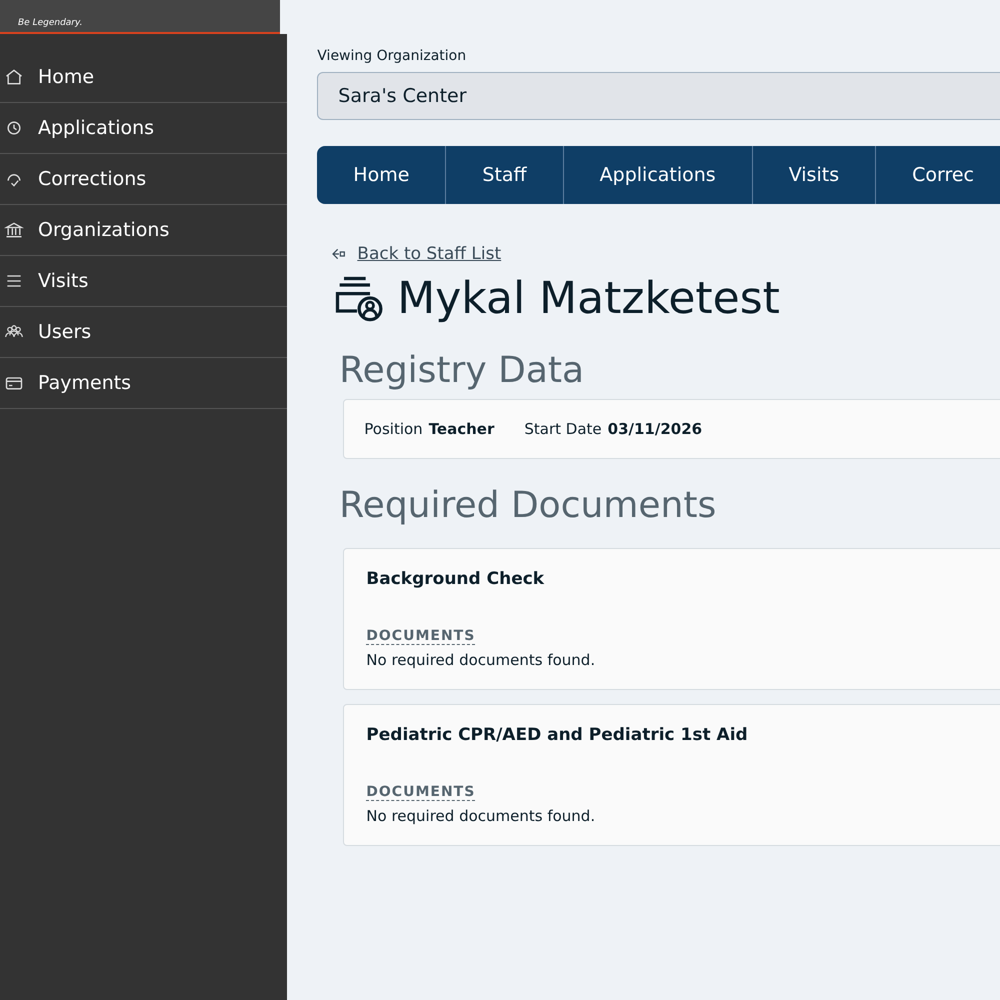 The width and height of the screenshot is (1000, 1000). Describe the element at coordinates (658, 96) in the screenshot. I see `organization-field: Sara's Center` at that location.